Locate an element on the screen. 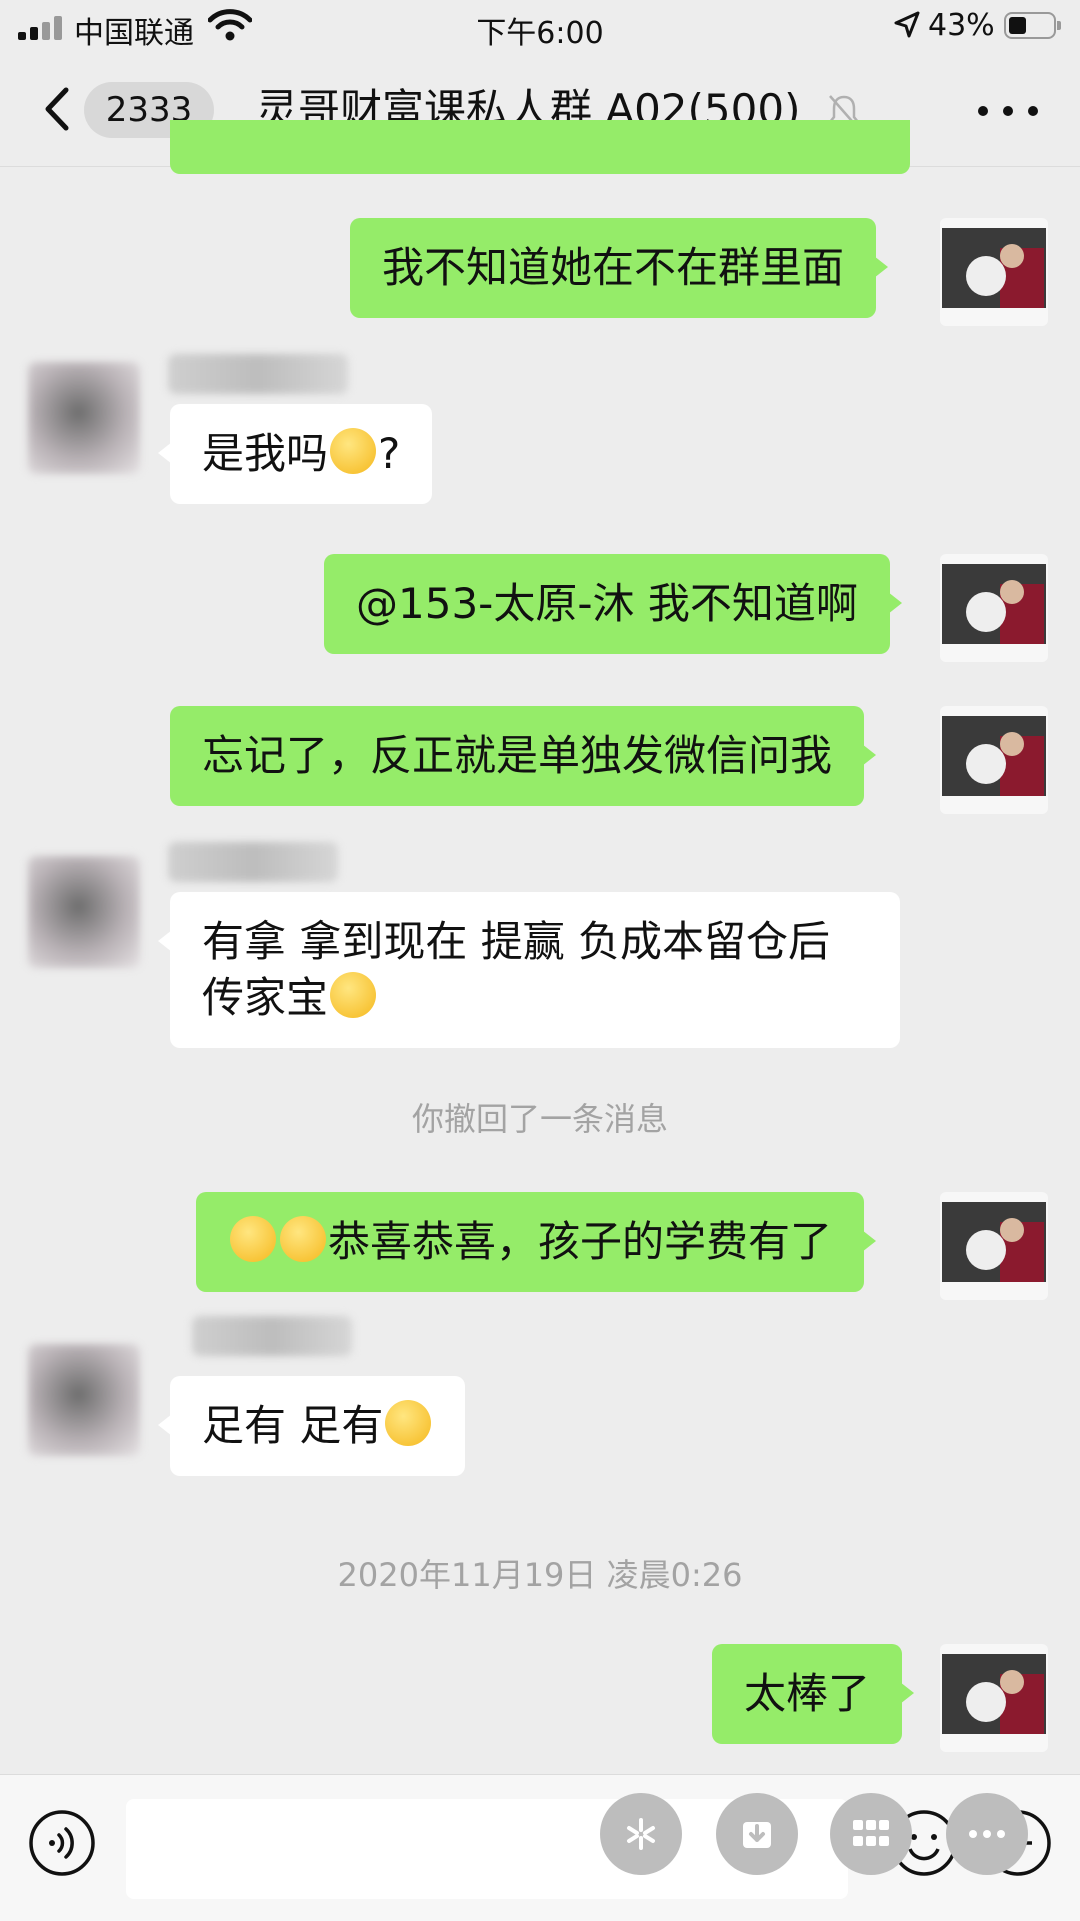 The height and width of the screenshot is (1921, 1080). floating-grid-button is located at coordinates (871, 1834).